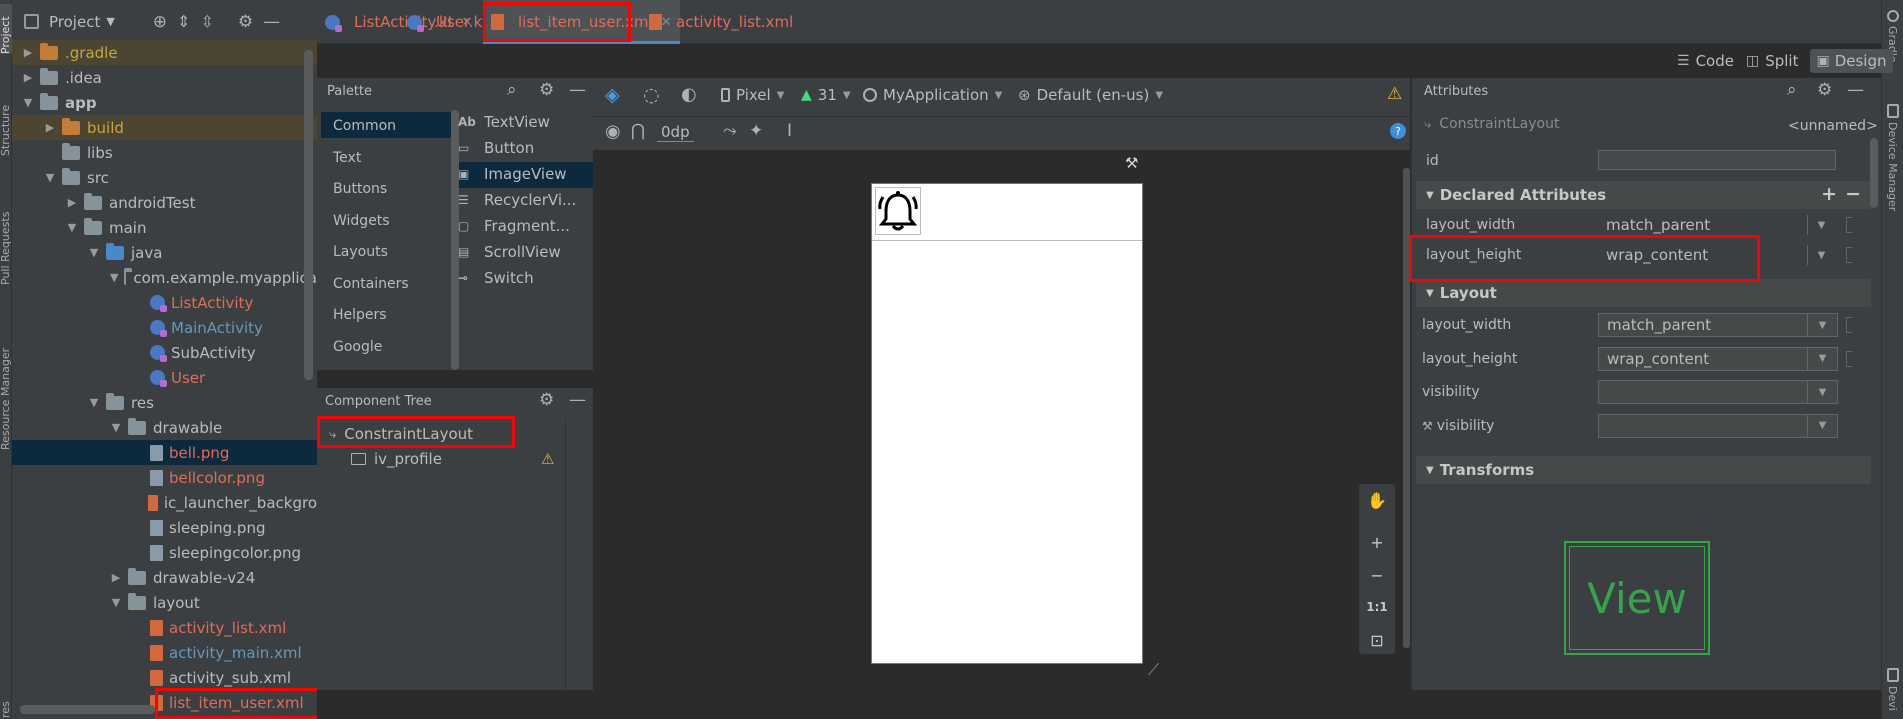  Describe the element at coordinates (364, 126) in the screenshot. I see `palette-category-common: Common` at that location.